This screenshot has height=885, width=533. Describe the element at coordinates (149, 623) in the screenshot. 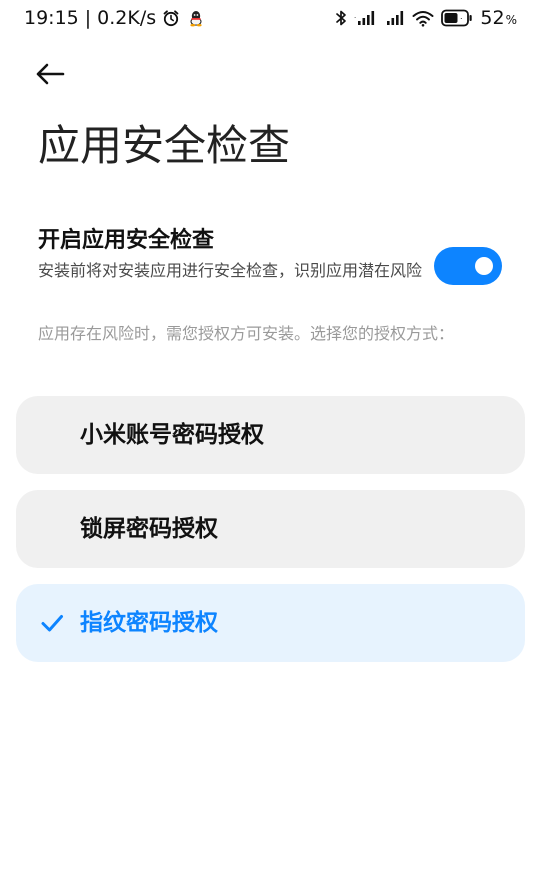

I see `option-label: 指纹密码授权` at that location.